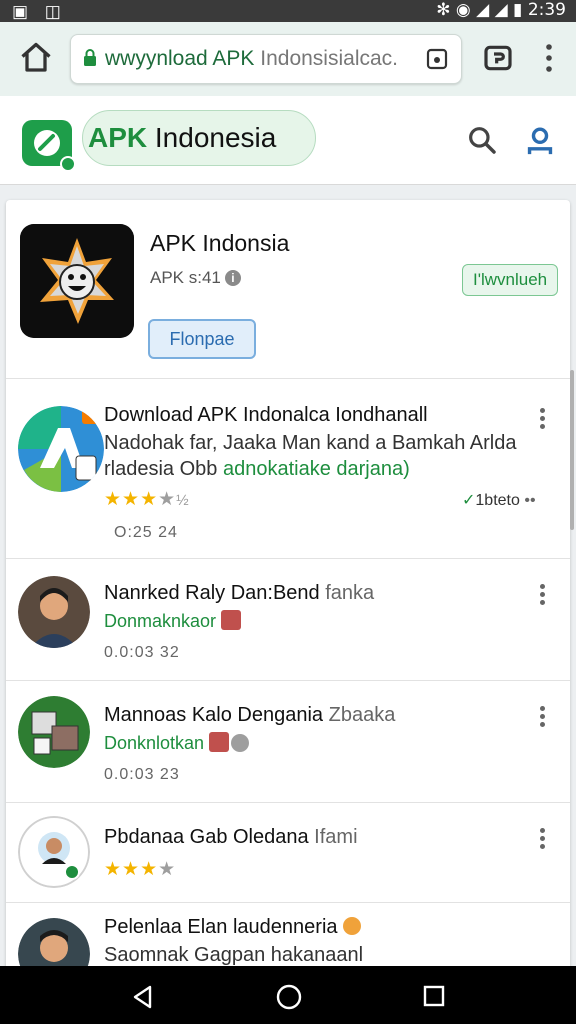 This screenshot has width=576, height=1024. I want to click on url-text: wwyynload APK Indonsisialcac., so click(255, 59).